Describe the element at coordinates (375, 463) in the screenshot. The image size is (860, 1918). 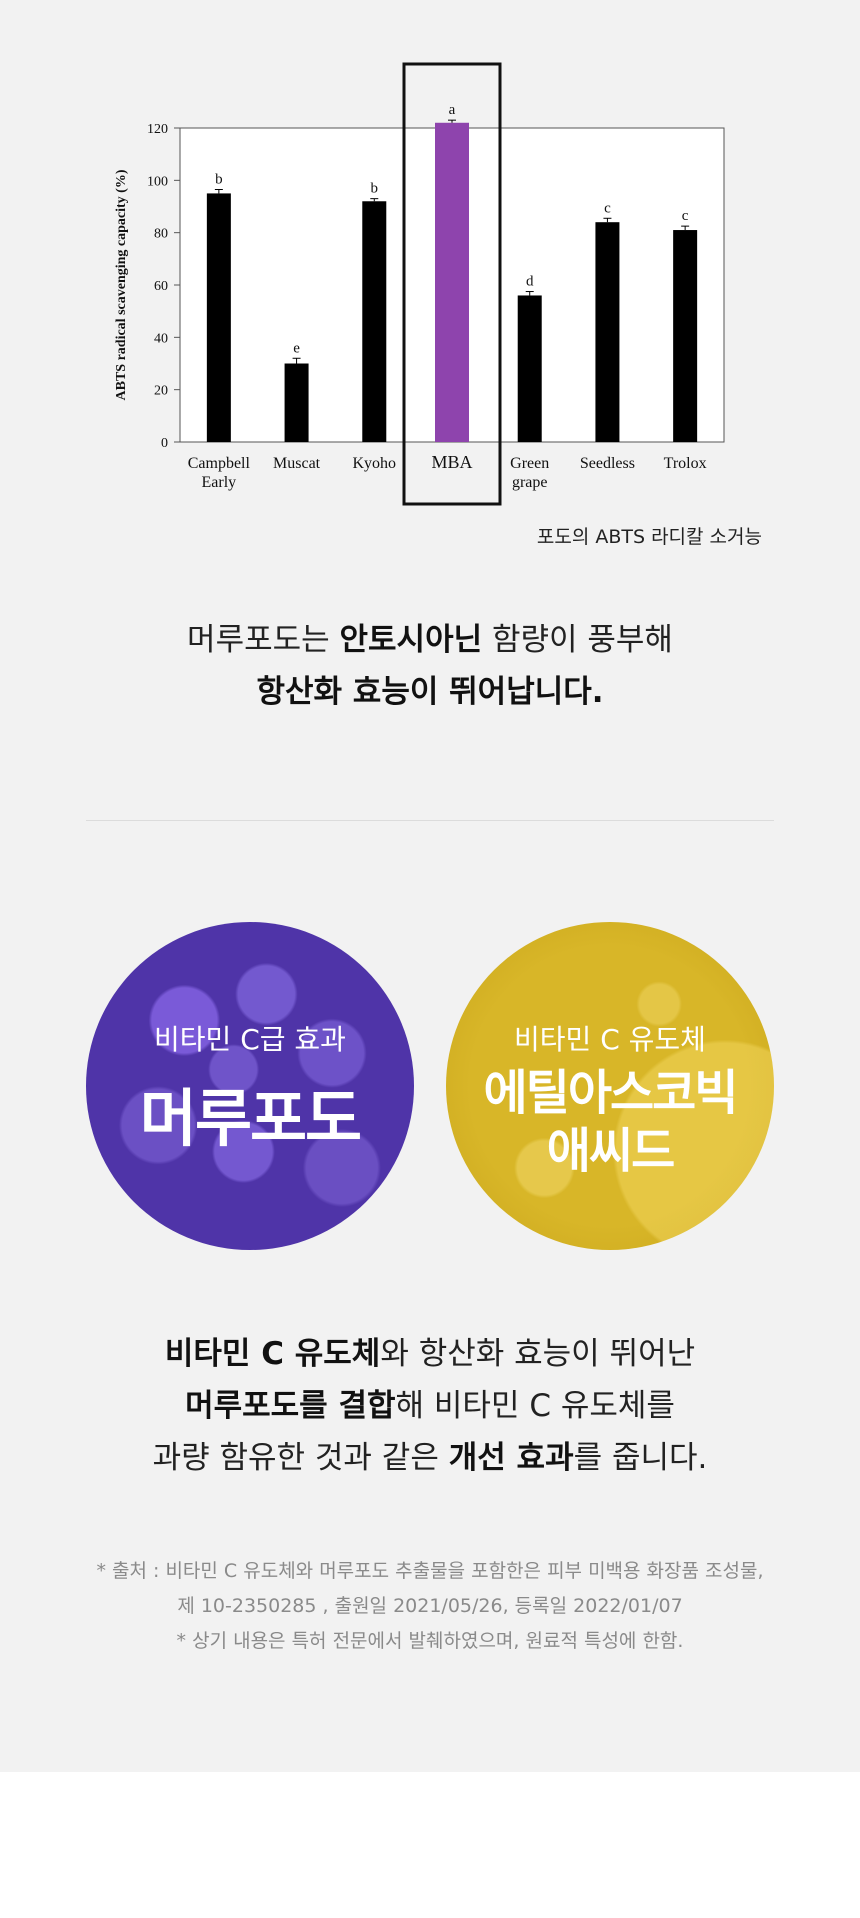
I see `x-tick-label: Kyoho` at that location.